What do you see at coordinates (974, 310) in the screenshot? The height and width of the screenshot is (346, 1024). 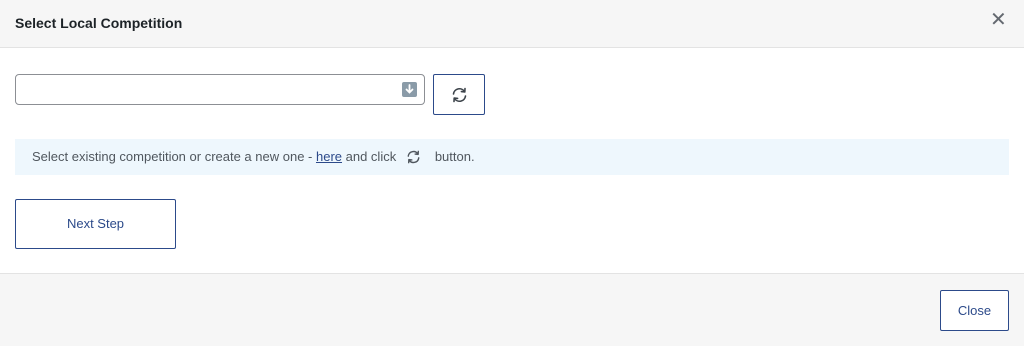 I see `close-button: Close` at bounding box center [974, 310].